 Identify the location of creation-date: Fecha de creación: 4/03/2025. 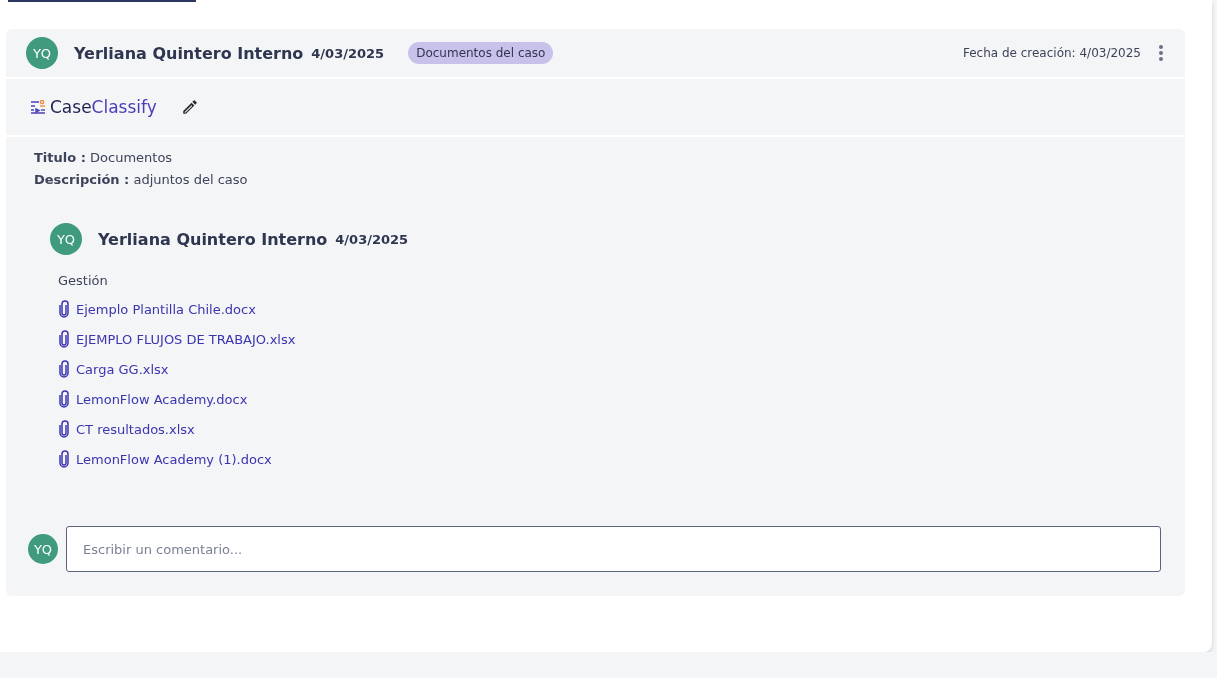
(1051, 53).